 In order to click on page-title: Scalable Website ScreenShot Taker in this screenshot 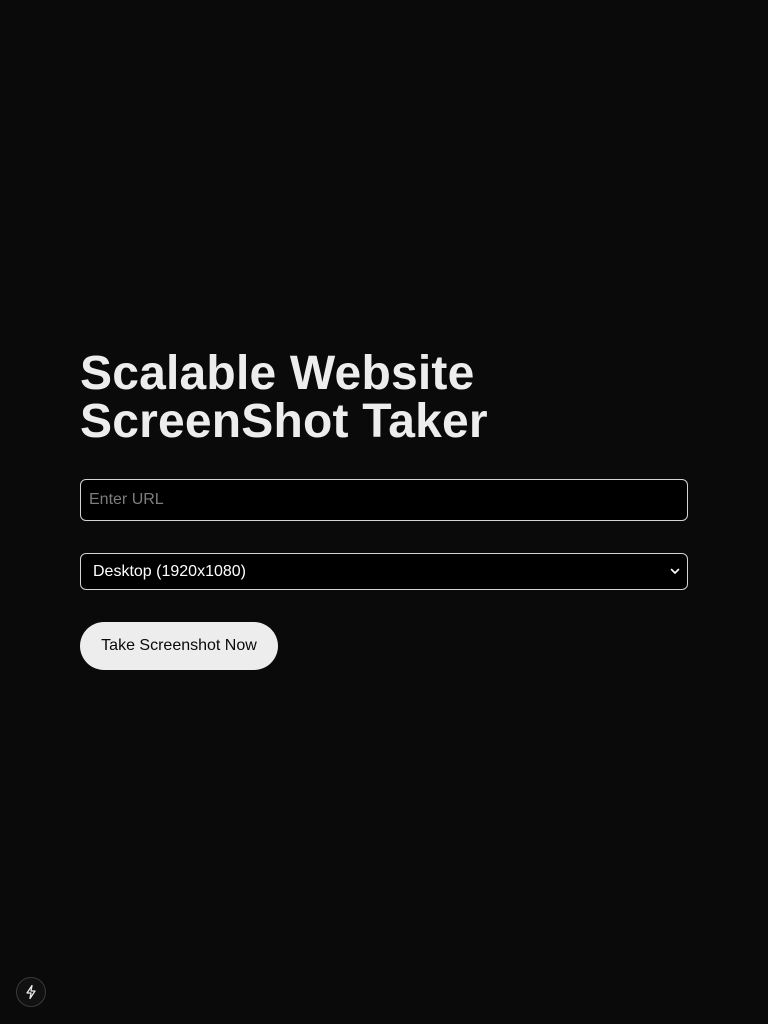, I will do `click(384, 398)`.